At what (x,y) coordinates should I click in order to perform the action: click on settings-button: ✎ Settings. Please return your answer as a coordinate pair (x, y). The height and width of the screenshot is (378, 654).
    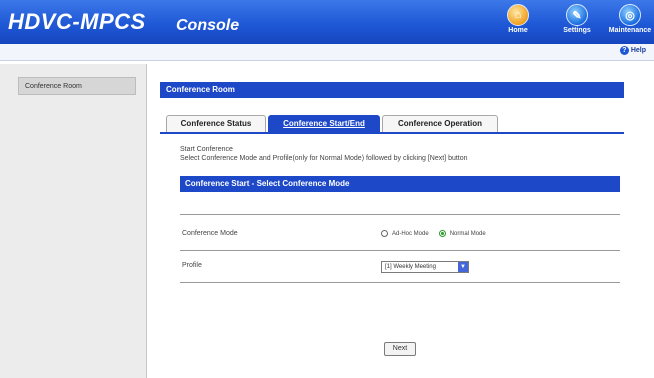
    Looking at the image, I should click on (577, 19).